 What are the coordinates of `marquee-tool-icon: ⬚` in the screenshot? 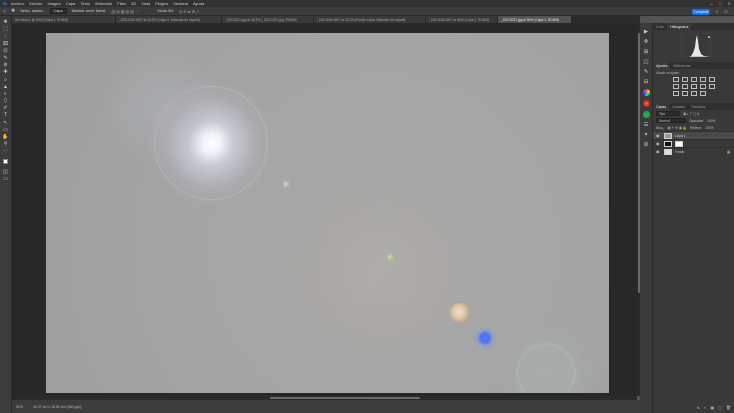 It's located at (5, 29).